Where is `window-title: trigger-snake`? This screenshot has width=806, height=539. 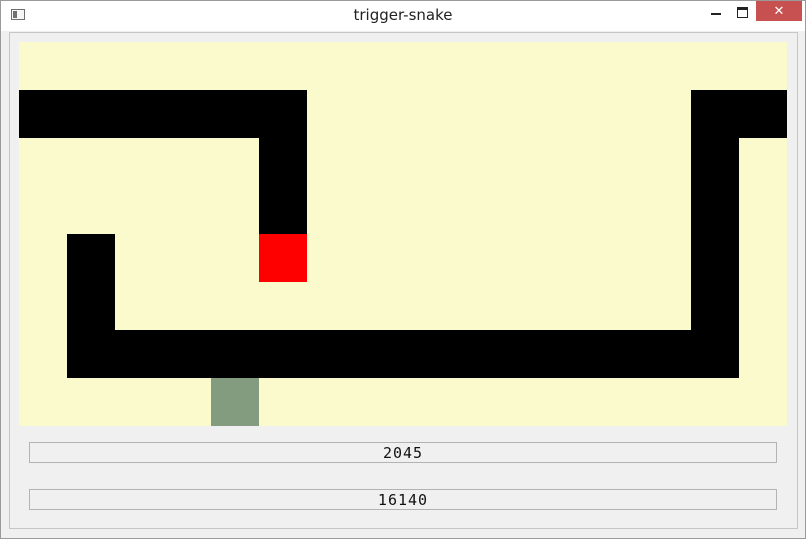
window-title: trigger-snake is located at coordinates (403, 15).